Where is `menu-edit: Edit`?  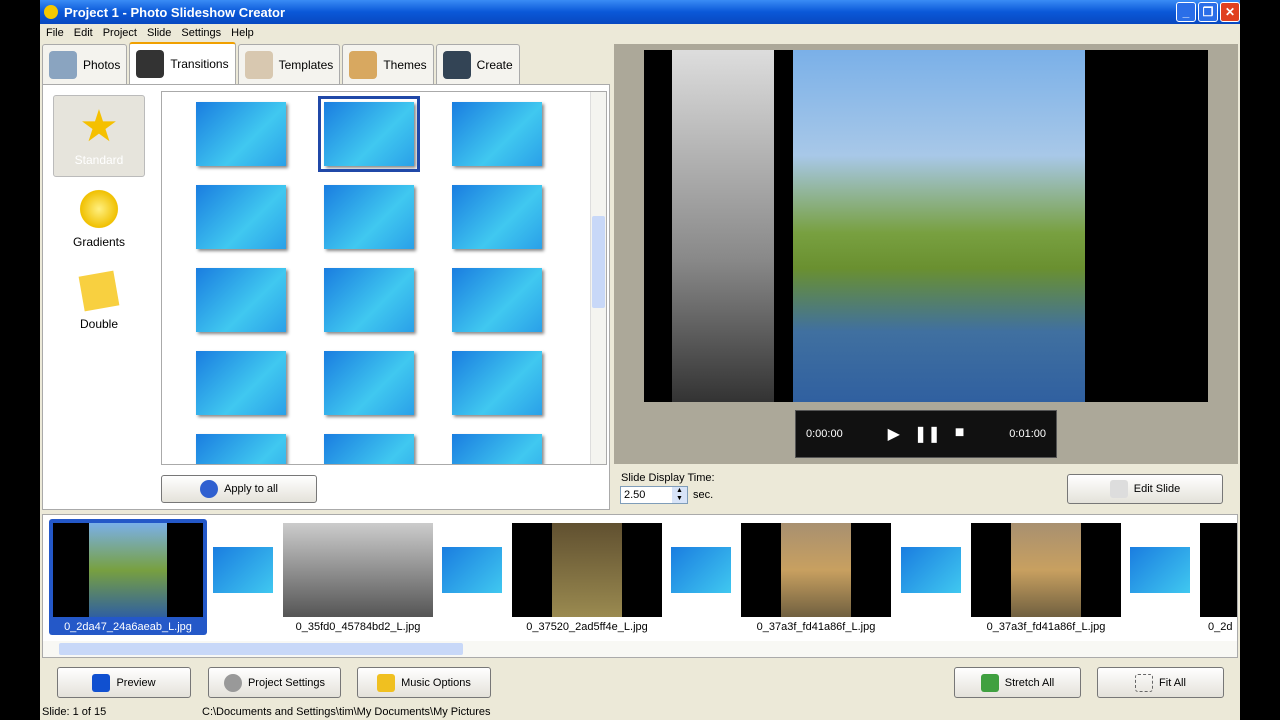
menu-edit: Edit is located at coordinates (83, 33).